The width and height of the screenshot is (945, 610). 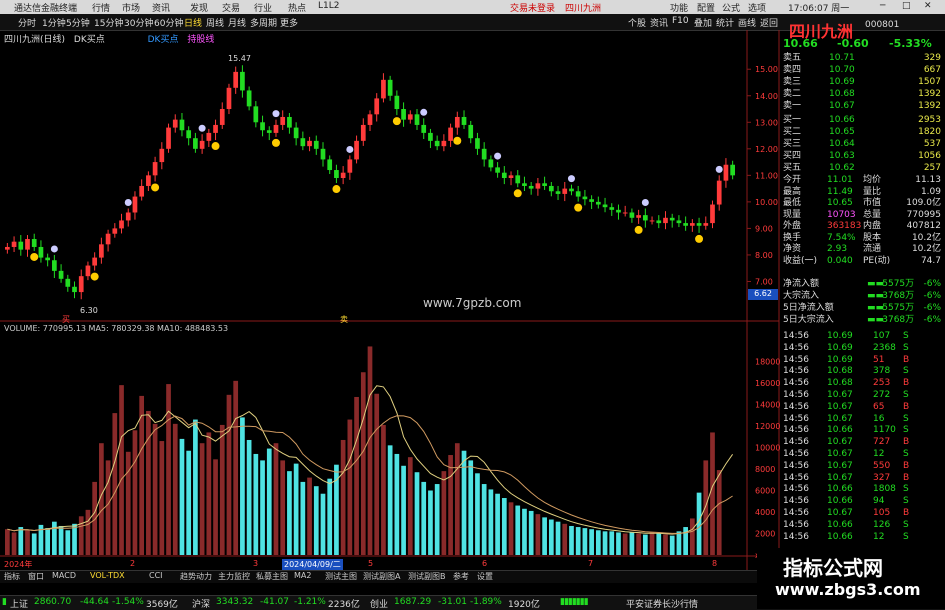 I want to click on volume-tick-label: 14000, so click(x=767, y=405).